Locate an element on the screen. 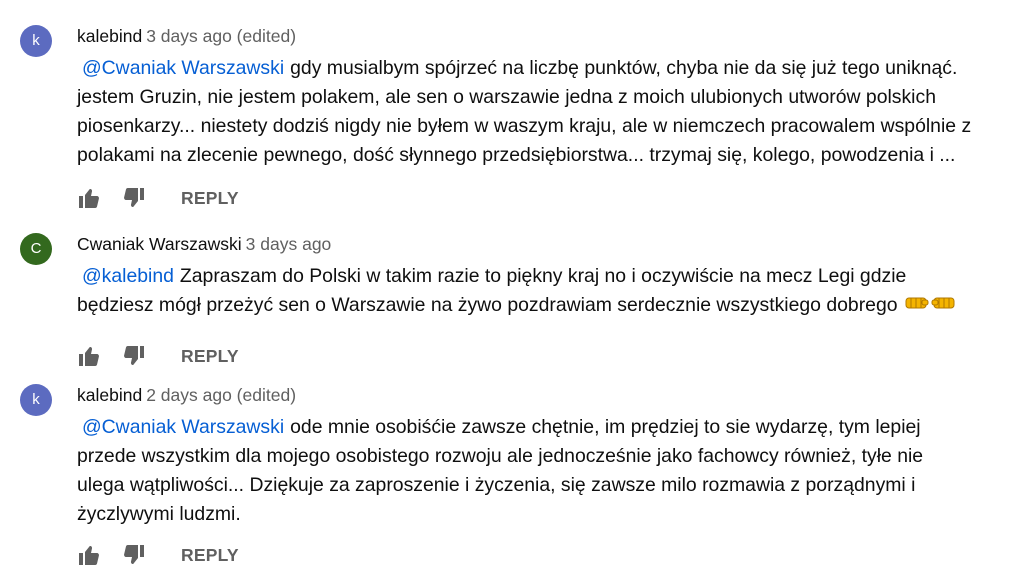 This screenshot has width=1024, height=567. timestamp: 3 days ago (edited) is located at coordinates (221, 36).